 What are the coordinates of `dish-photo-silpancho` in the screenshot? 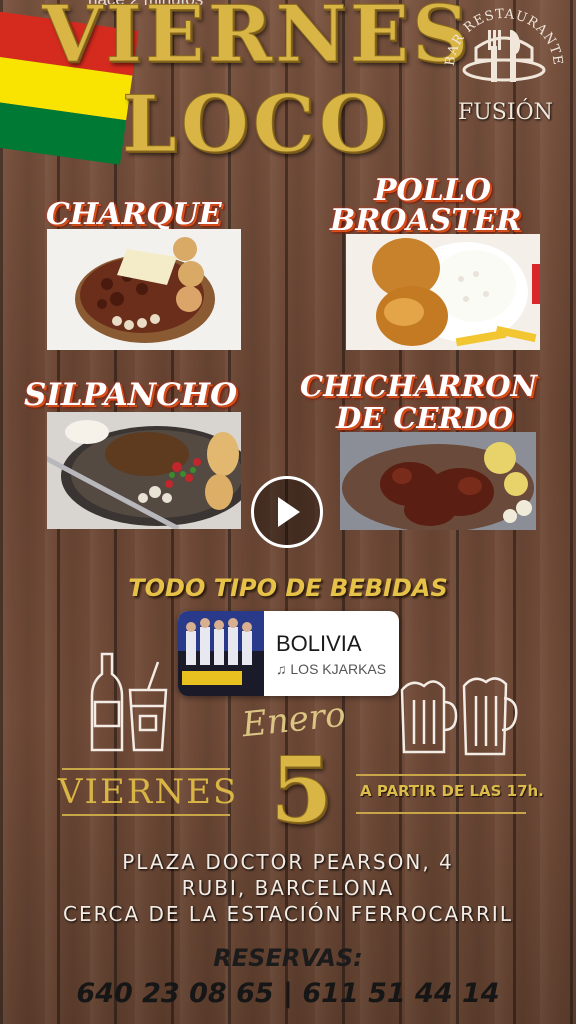 It's located at (144, 470).